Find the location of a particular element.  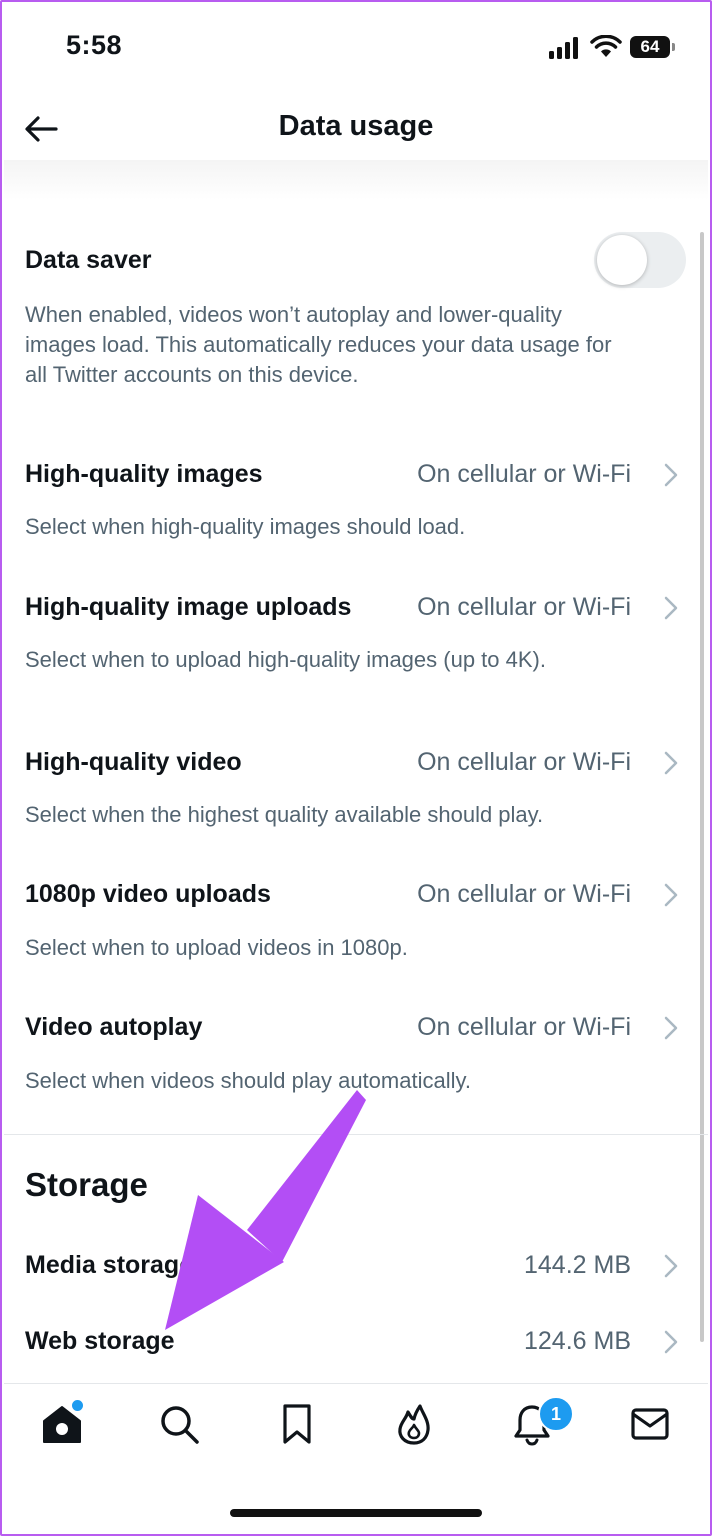

search-icon is located at coordinates (180, 1425).